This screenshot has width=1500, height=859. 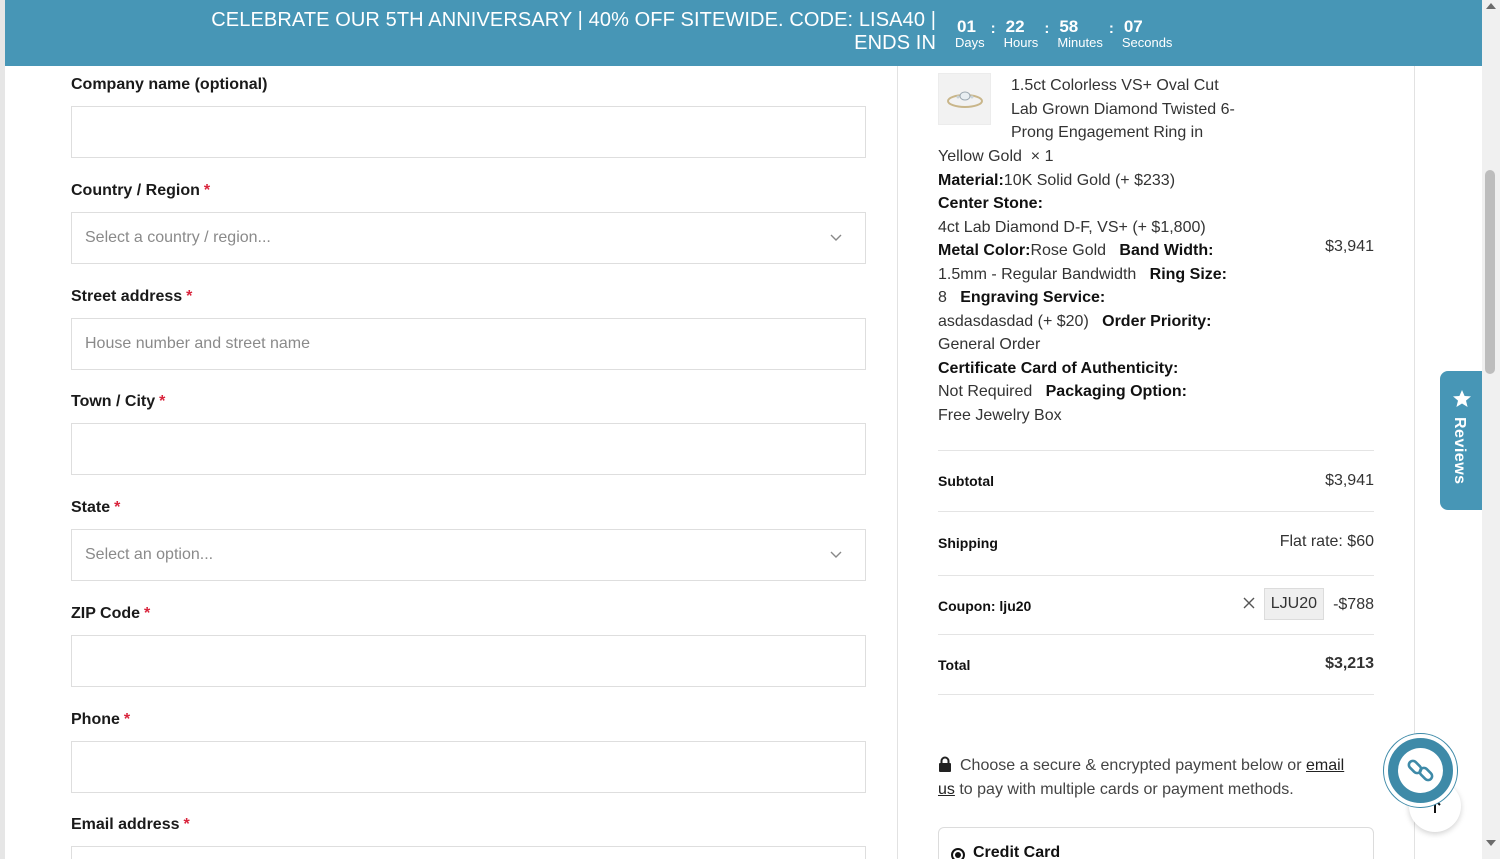 I want to click on street-input: House number and street name, so click(x=468, y=344).